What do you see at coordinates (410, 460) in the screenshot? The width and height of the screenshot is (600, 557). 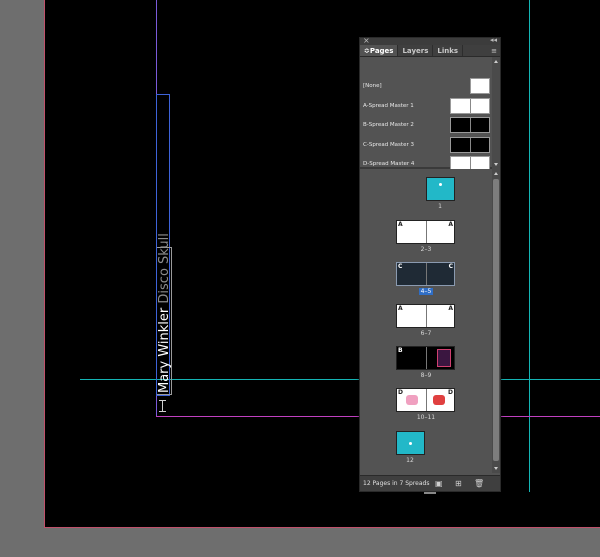 I see `spread-label: 12` at bounding box center [410, 460].